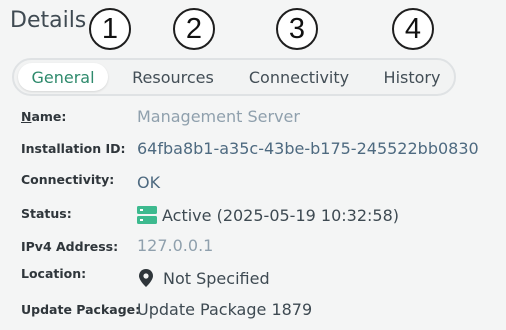 The image size is (506, 330). What do you see at coordinates (218, 116) in the screenshot?
I see `name-value: Management Server` at bounding box center [218, 116].